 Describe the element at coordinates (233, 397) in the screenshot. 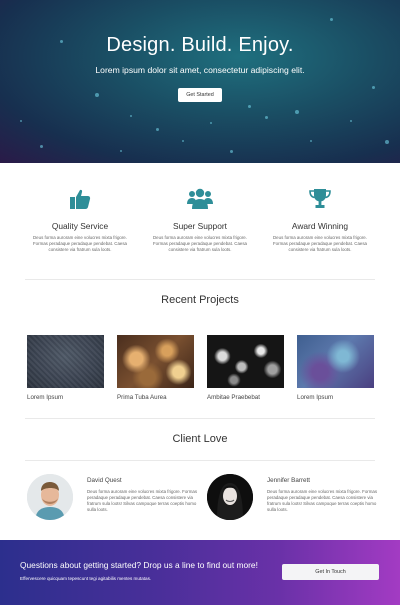

I see `project-label: Ambitae Praebebat` at that location.